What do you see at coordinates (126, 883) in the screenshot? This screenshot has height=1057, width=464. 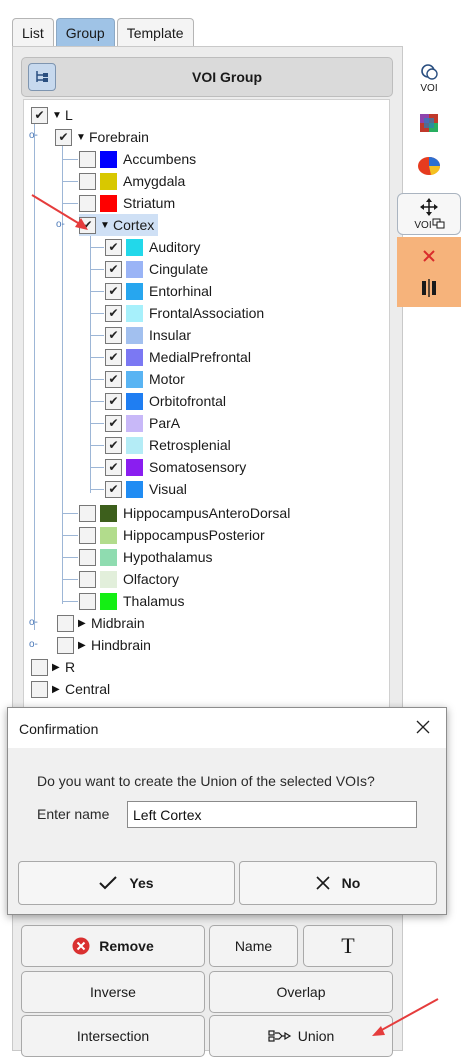 I see `yes-button: Yes` at bounding box center [126, 883].